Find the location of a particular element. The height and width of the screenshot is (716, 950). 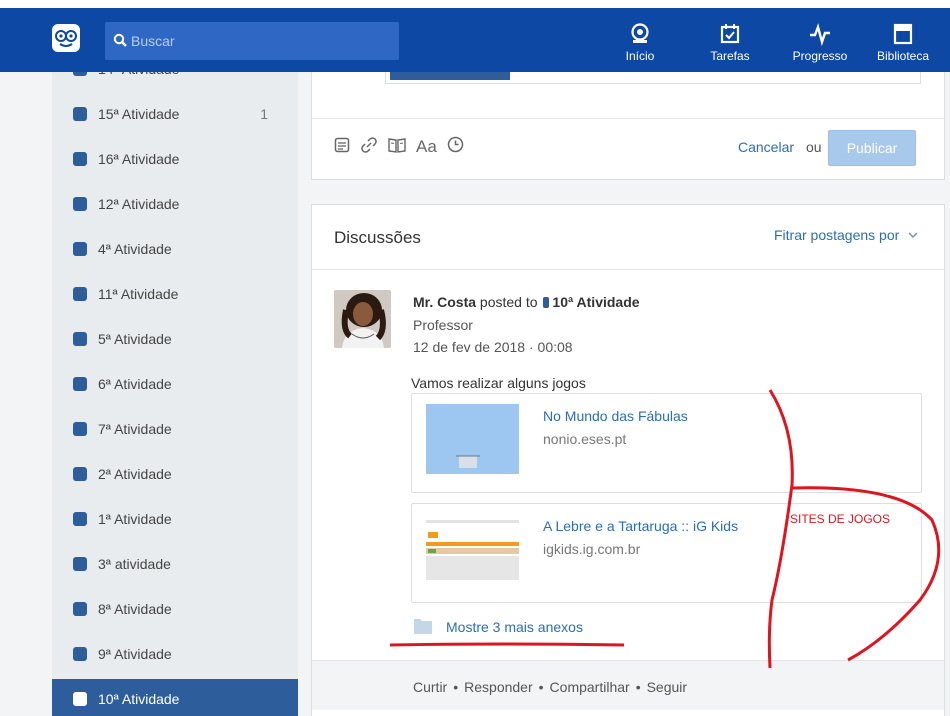

sidebar-item: 4ª Atividade is located at coordinates (175, 249).